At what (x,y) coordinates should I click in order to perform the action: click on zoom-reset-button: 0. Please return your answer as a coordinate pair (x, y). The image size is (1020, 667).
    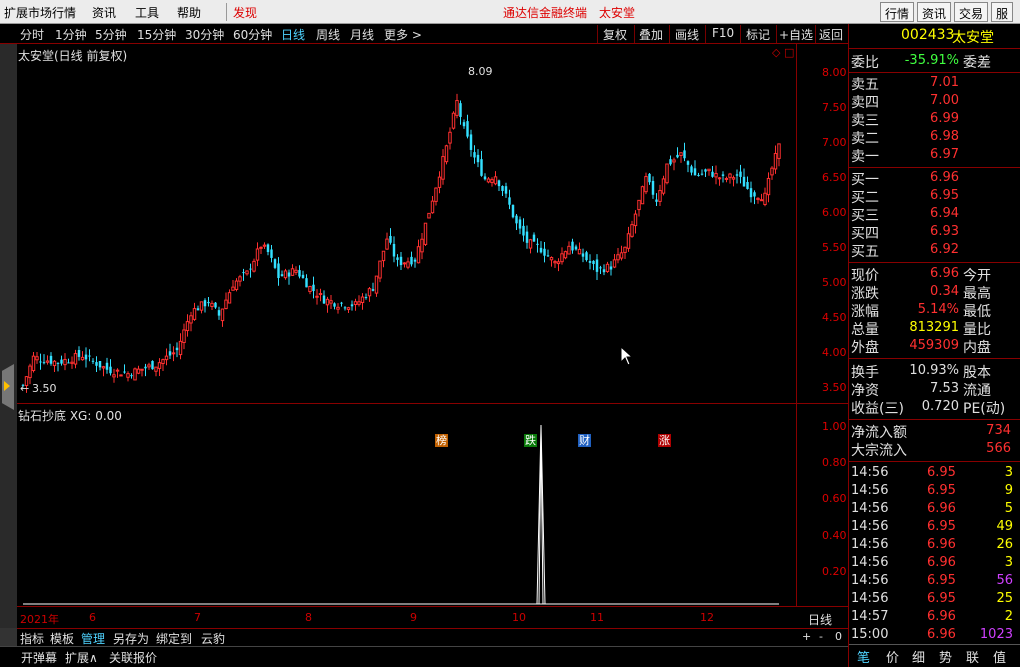
    Looking at the image, I should click on (838, 636).